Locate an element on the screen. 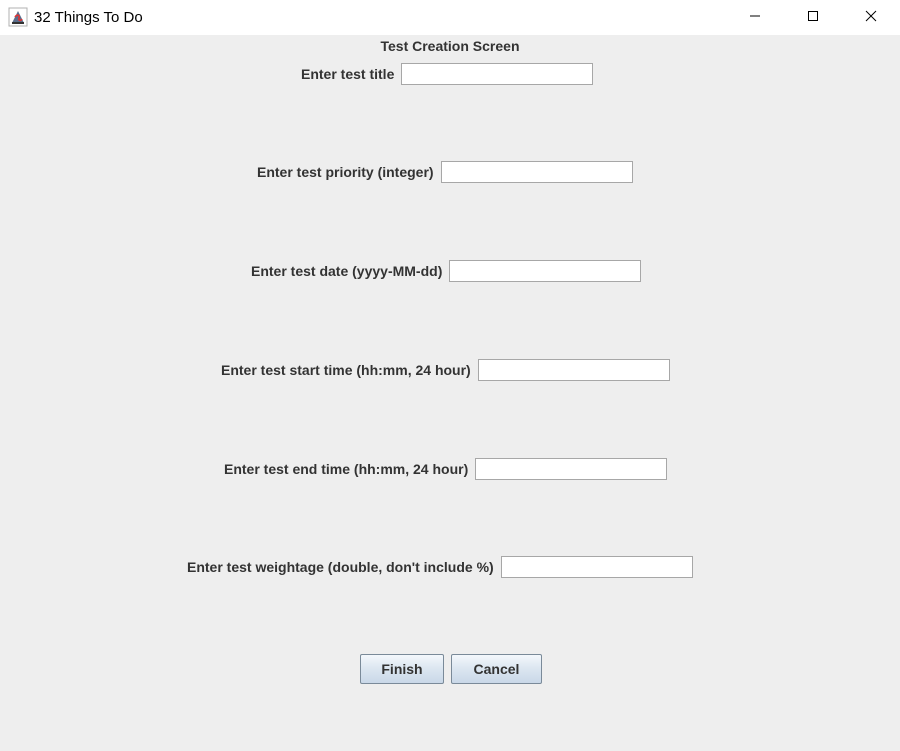 This screenshot has height=751, width=900. test-priority-input is located at coordinates (536, 172).